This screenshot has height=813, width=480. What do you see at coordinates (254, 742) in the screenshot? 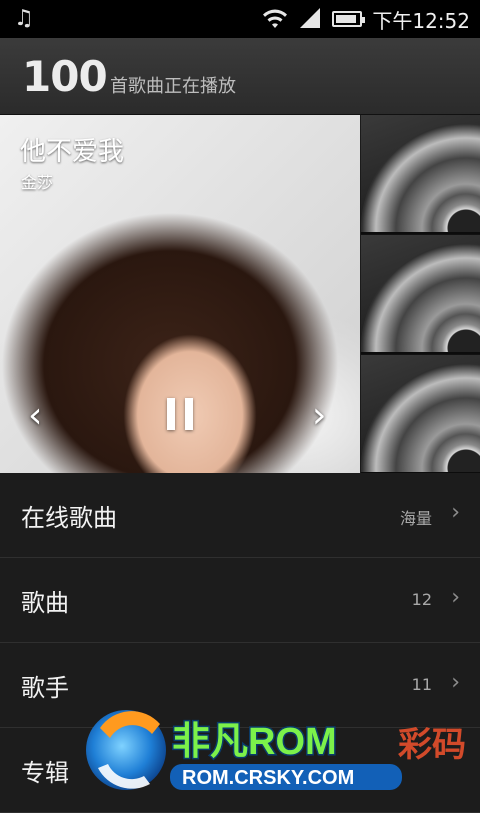
I see `watermark-brand: 非凡ROM` at bounding box center [254, 742].